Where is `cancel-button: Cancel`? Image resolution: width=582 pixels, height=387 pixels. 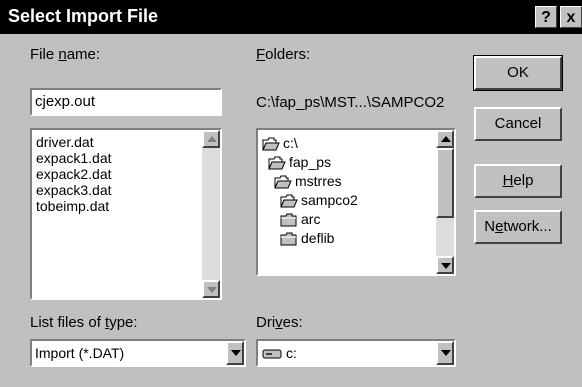
cancel-button: Cancel is located at coordinates (518, 124).